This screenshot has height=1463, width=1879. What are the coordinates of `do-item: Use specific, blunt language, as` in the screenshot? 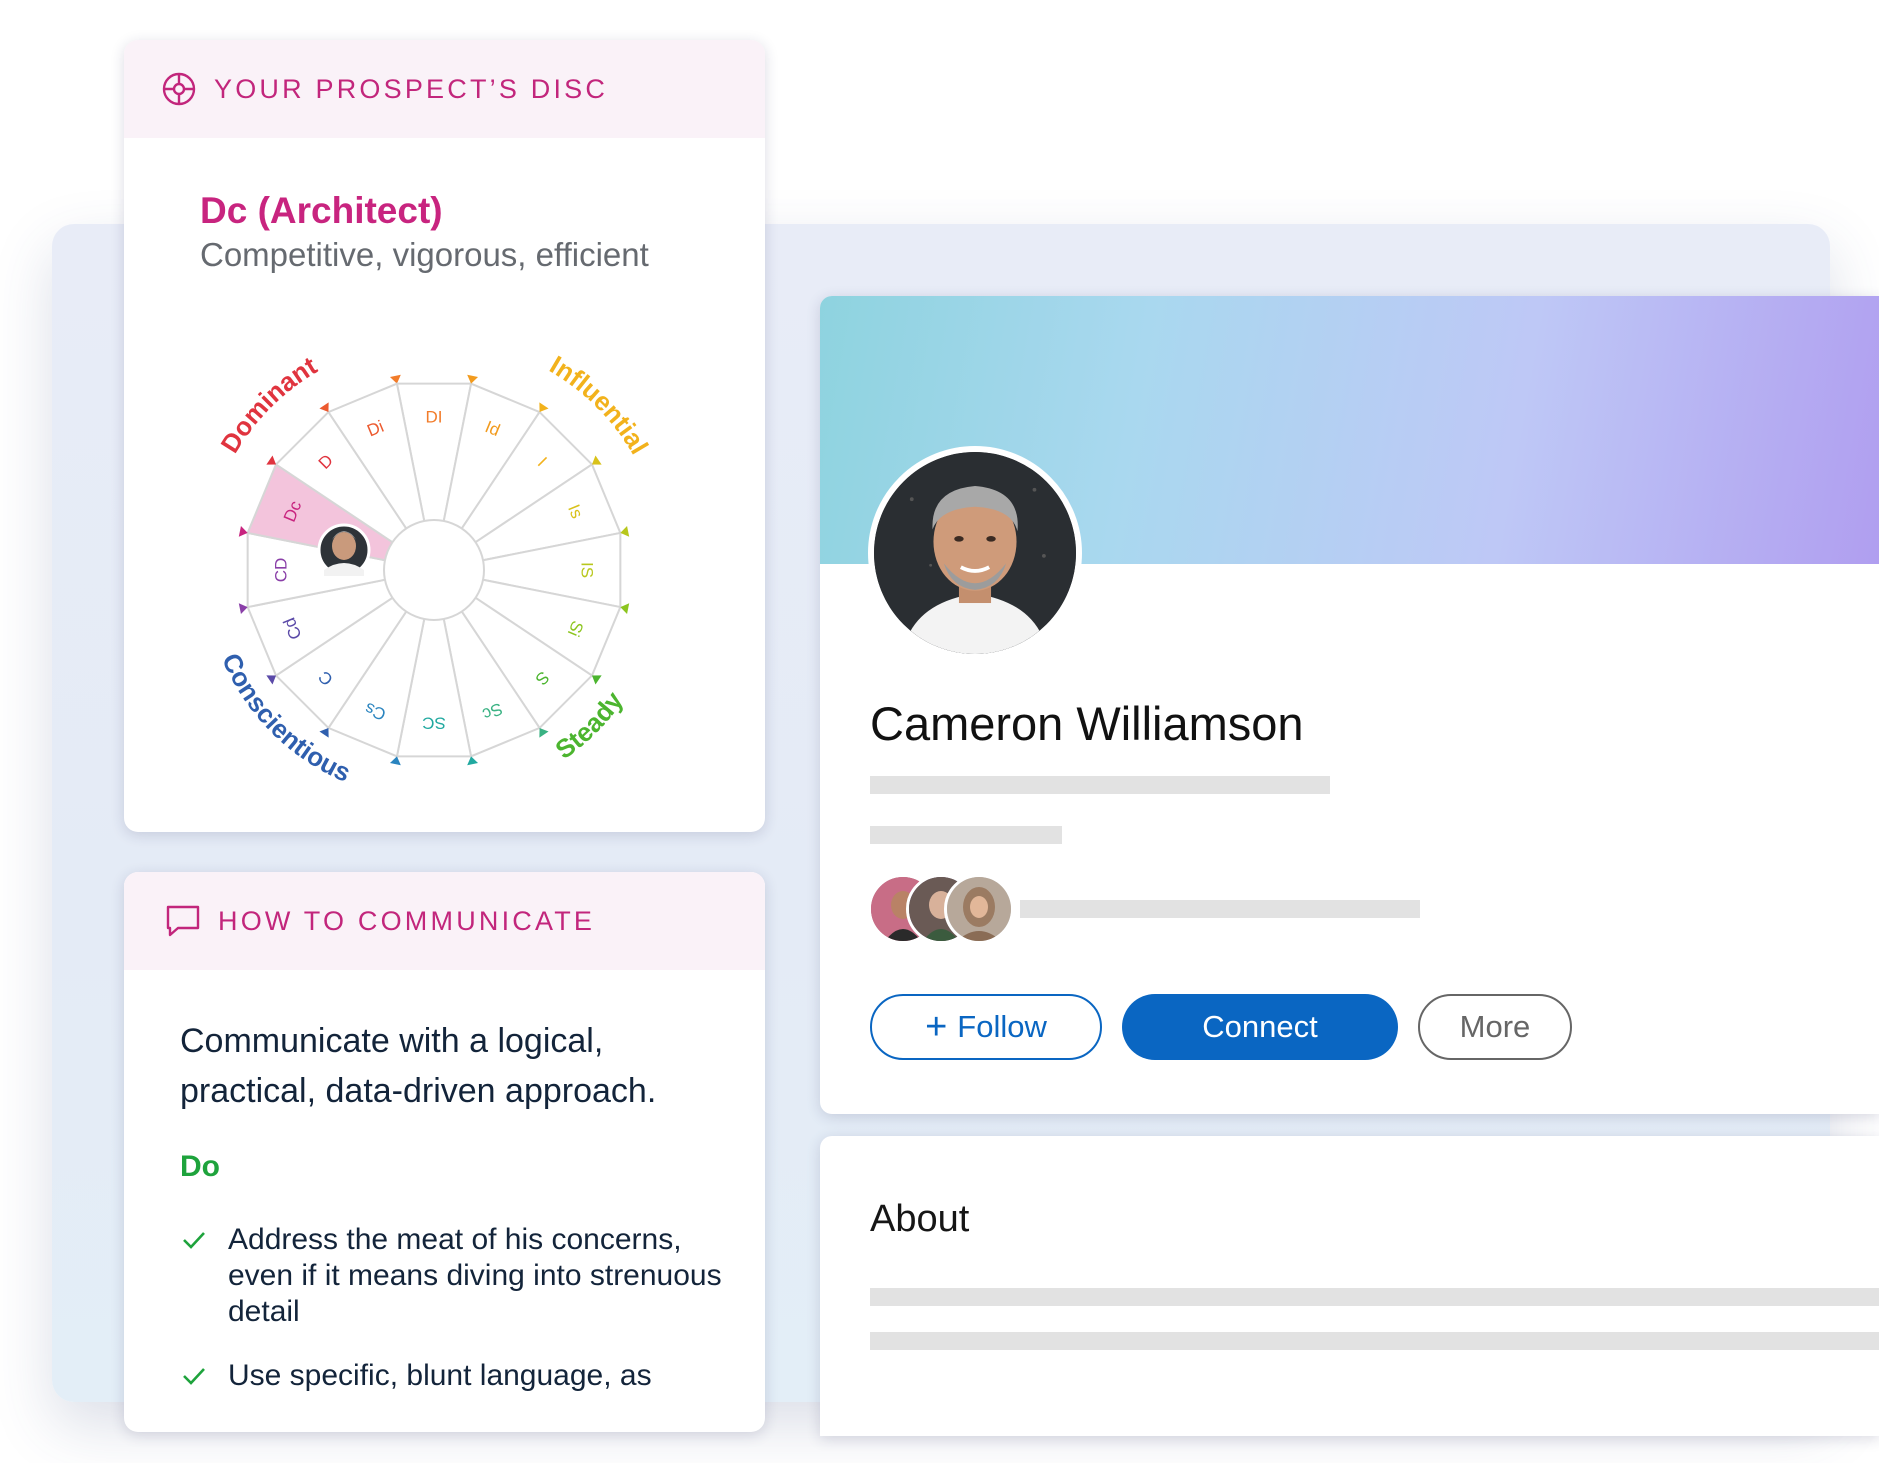 It's located at (460, 1376).